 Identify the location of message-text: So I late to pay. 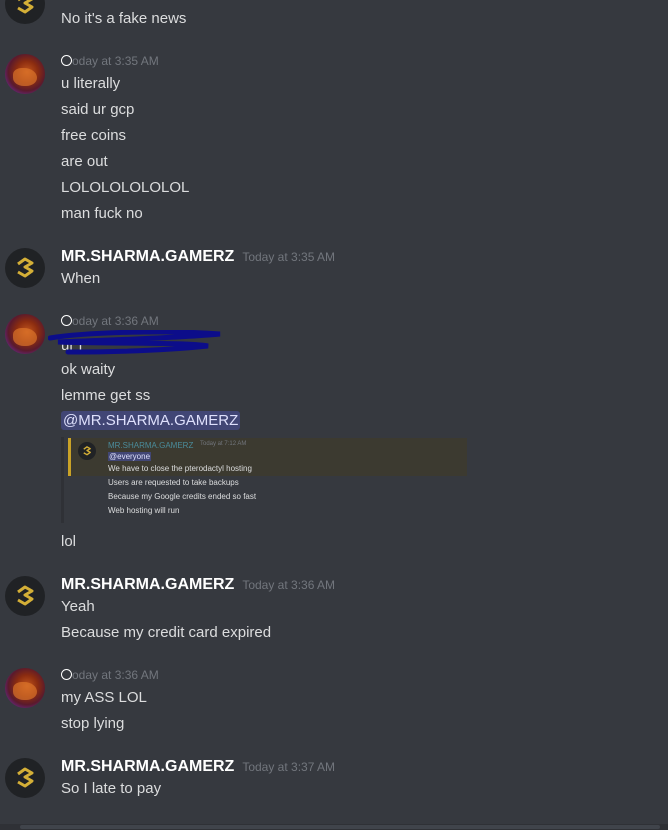
(111, 788).